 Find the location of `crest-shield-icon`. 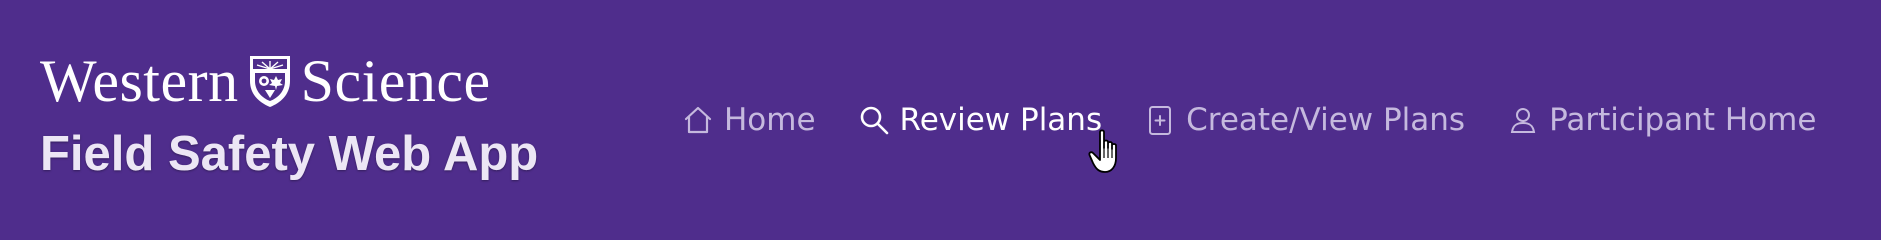

crest-shield-icon is located at coordinates (270, 81).